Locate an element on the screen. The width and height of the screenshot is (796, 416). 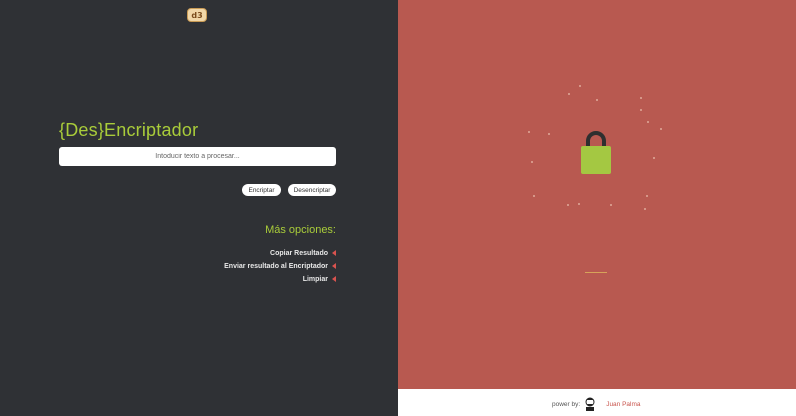
logo-icon: d3 is located at coordinates (197, 15).